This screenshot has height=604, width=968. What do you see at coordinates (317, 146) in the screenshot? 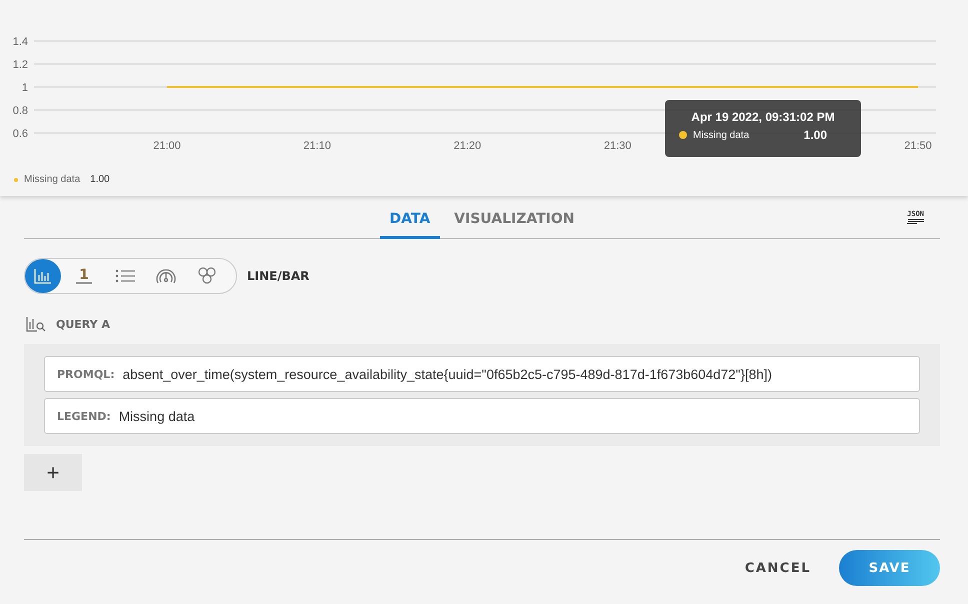
I see `x-tick-label: 21:10` at bounding box center [317, 146].